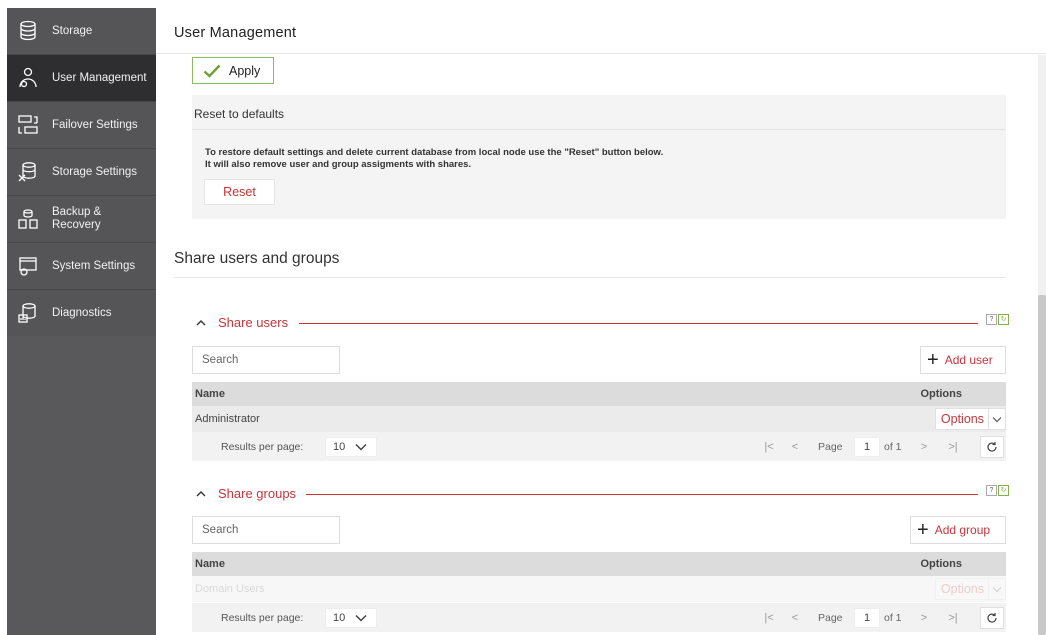 This screenshot has height=635, width=1046. Describe the element at coordinates (962, 530) in the screenshot. I see `add-group-label: Add group` at that location.